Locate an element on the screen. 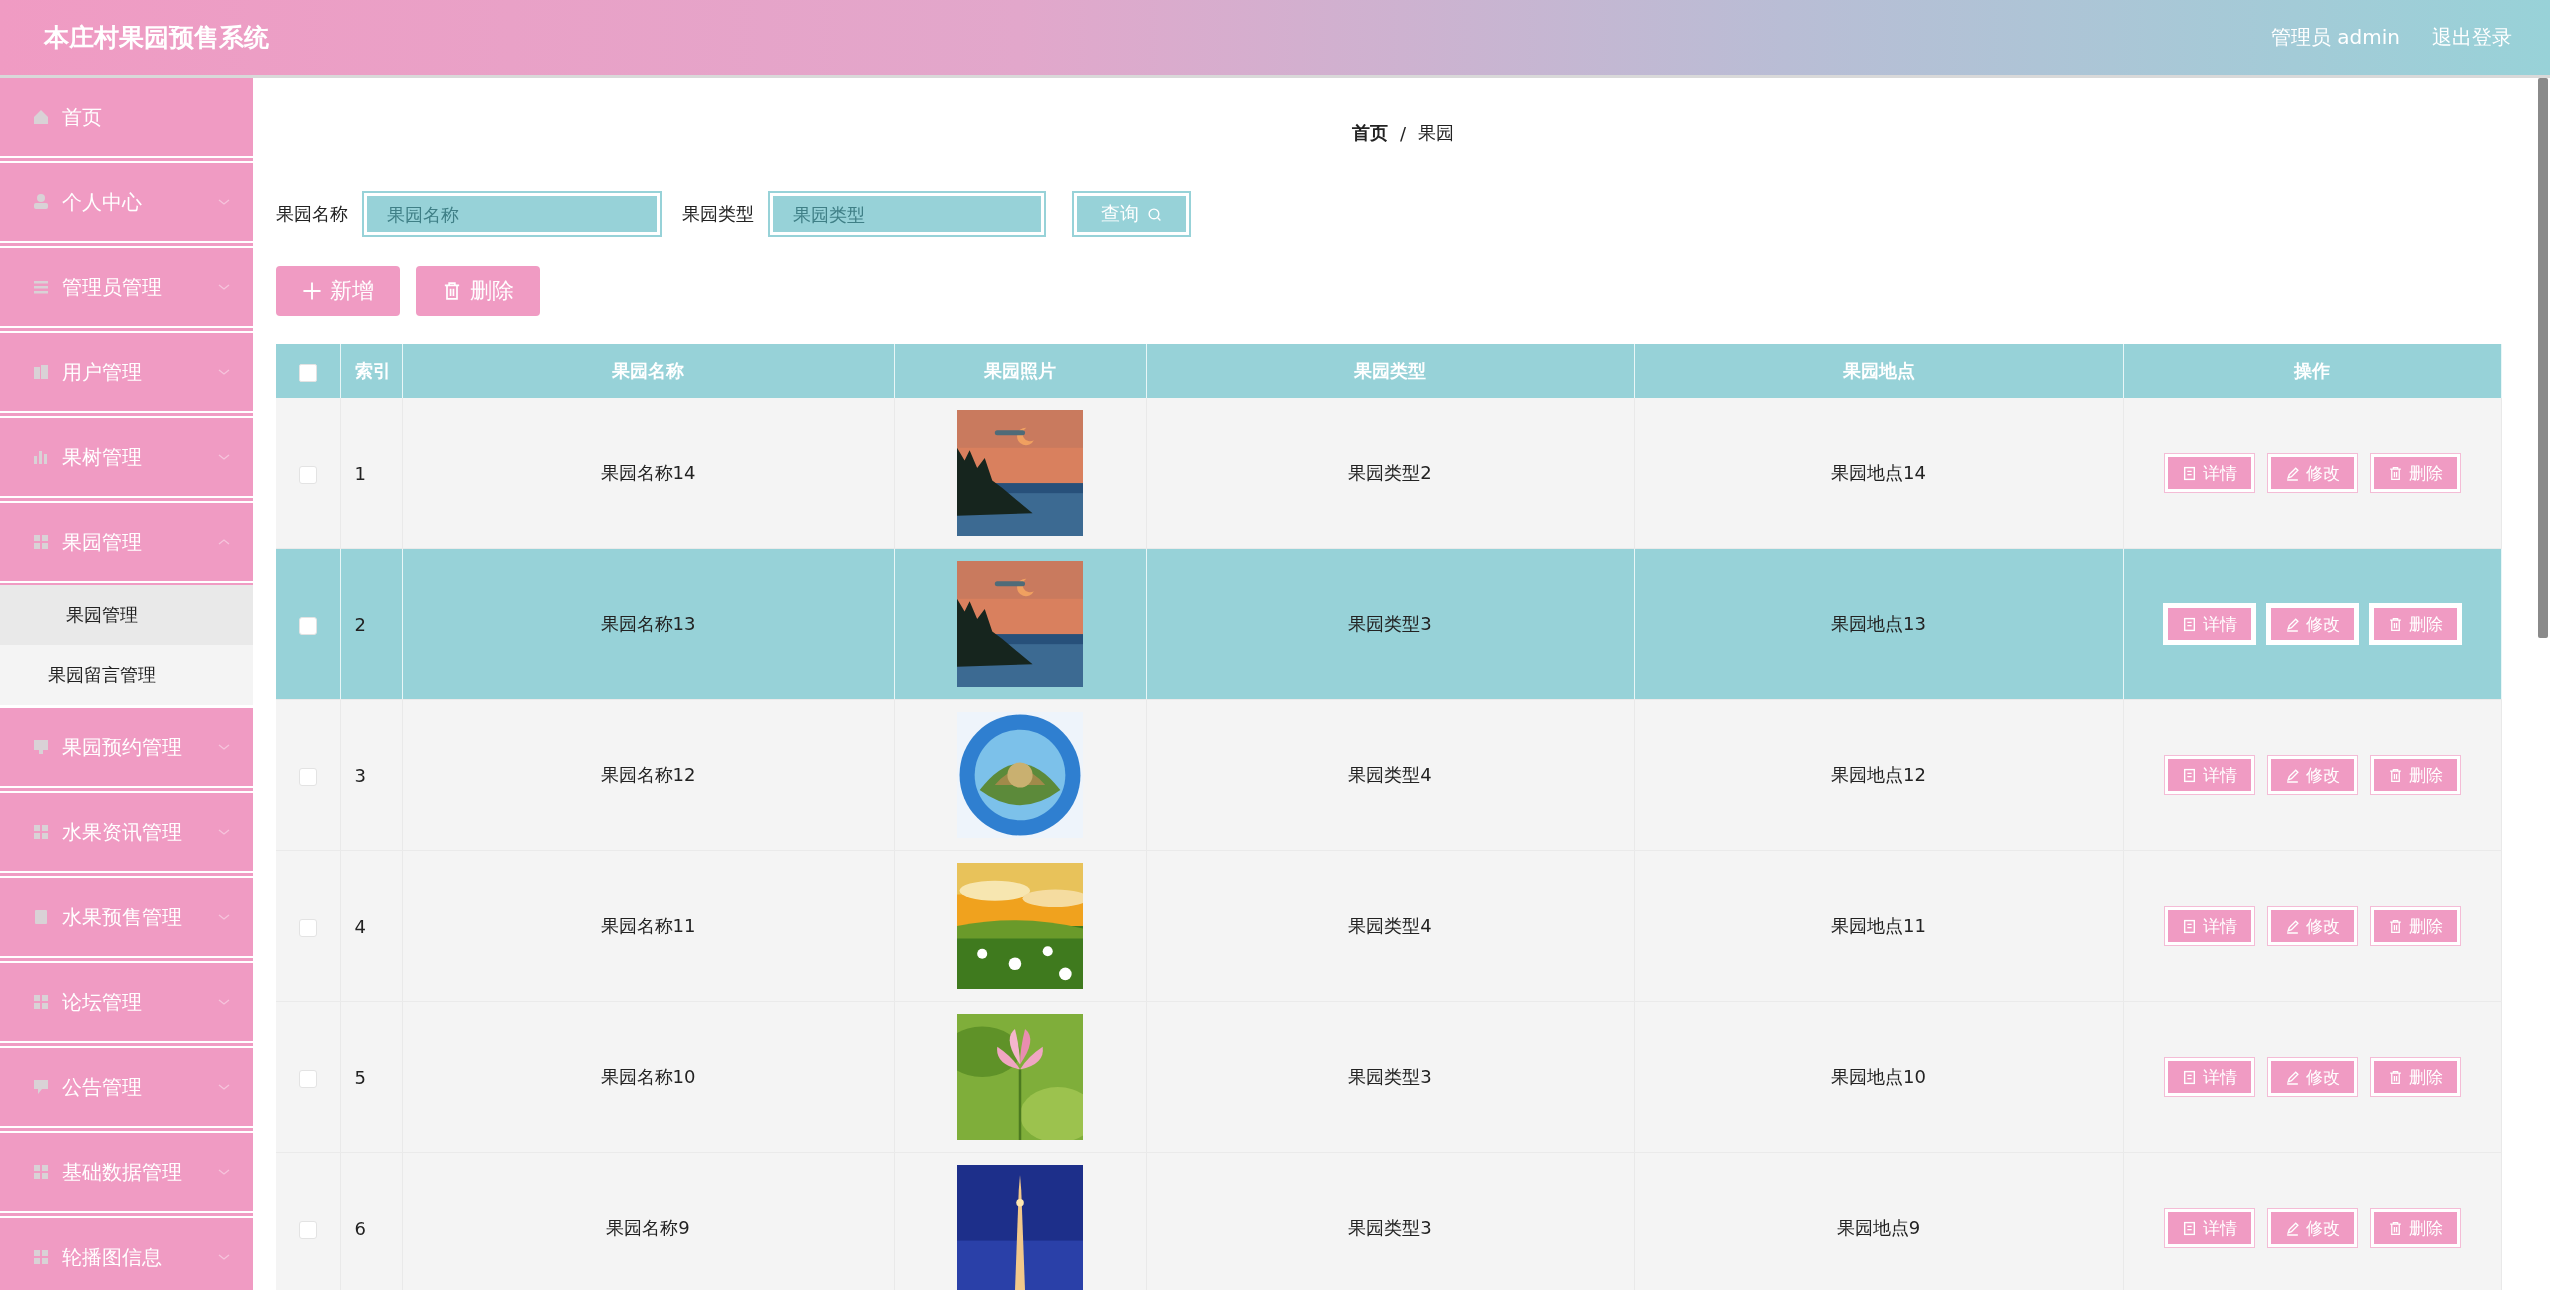  sidebar-item: 论坛管理 is located at coordinates (126, 1003).